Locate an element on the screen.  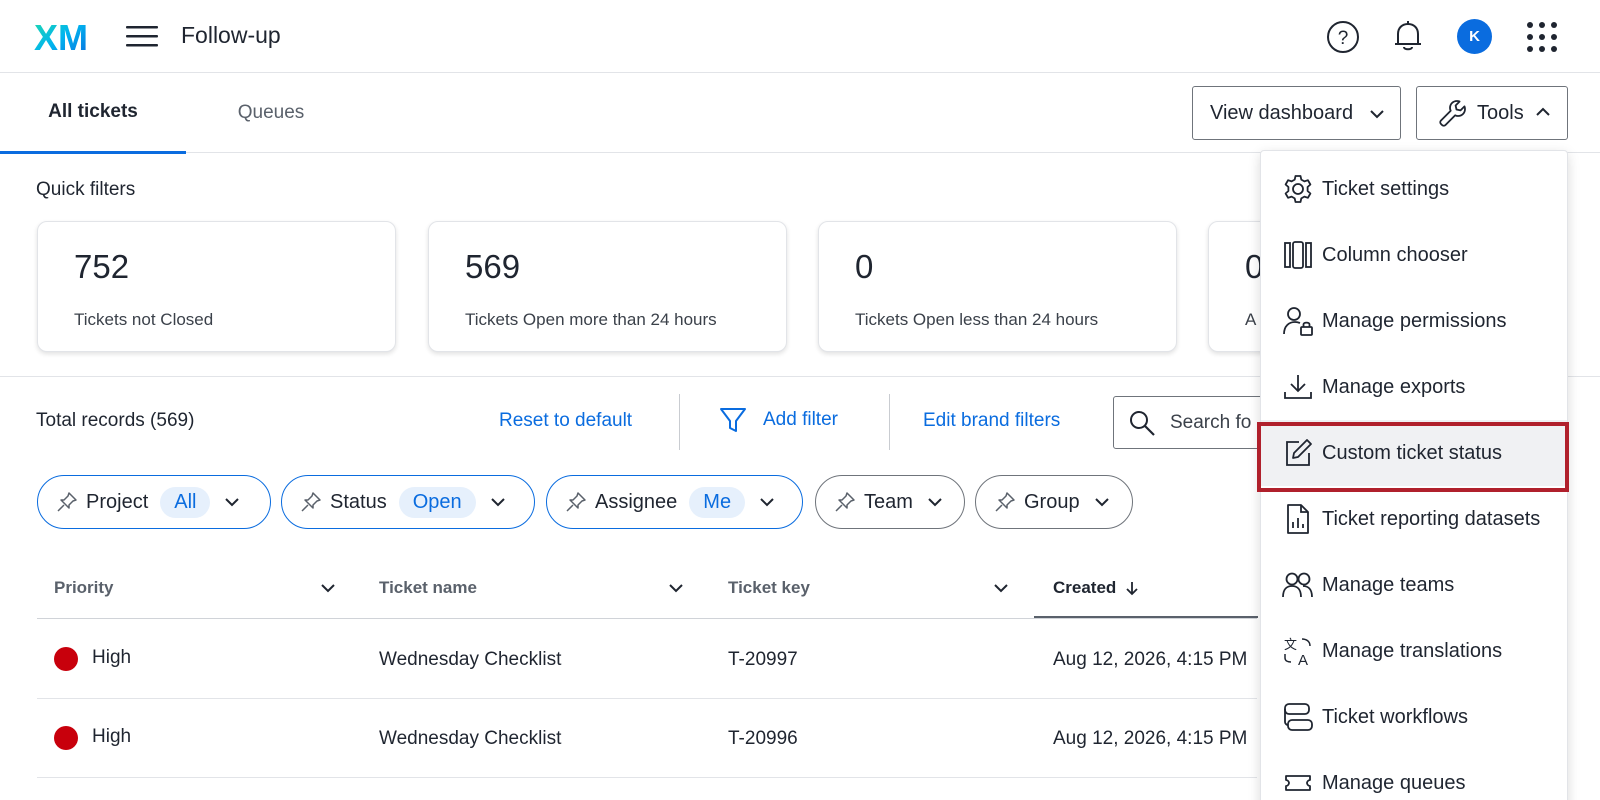
menu-item-ticket-reporting-datasets: Ticket reporting datasets is located at coordinates (1414, 519).